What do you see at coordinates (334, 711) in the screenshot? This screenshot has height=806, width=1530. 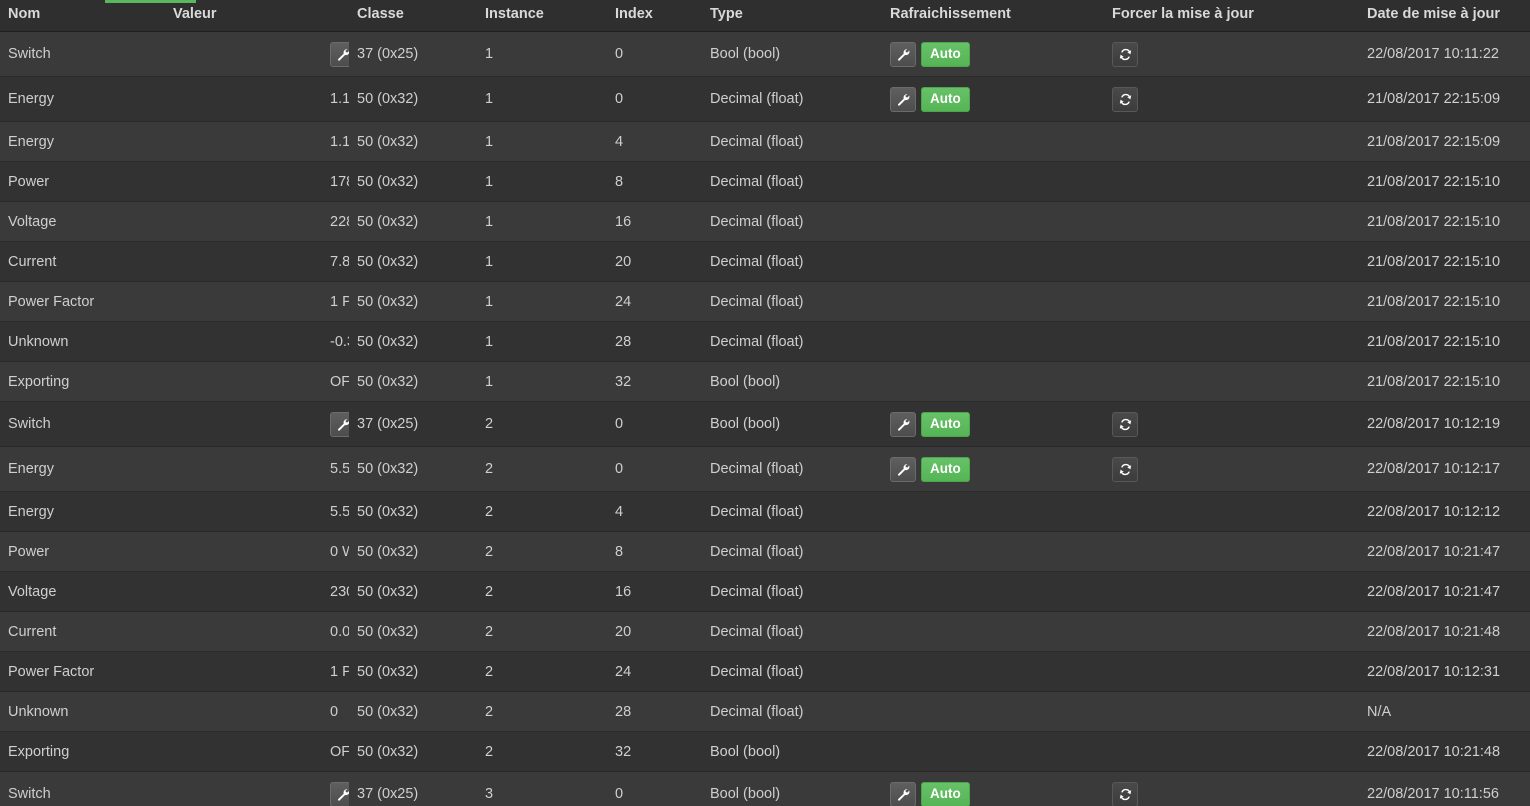 I see `cell-valeur-text: 0` at bounding box center [334, 711].